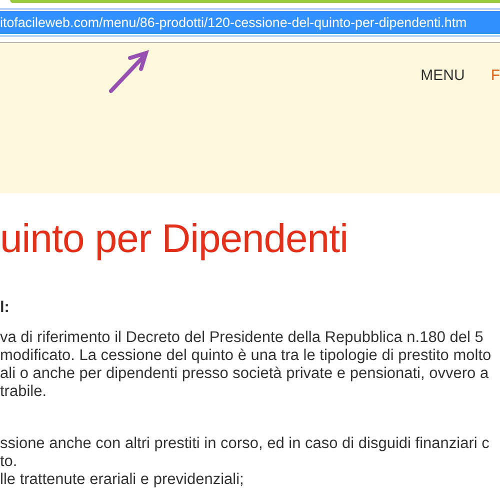  What do you see at coordinates (245, 444) in the screenshot?
I see `body-text: ssione anche con altri prestiti in corso, ed in caso di disguidi finanziari c` at bounding box center [245, 444].